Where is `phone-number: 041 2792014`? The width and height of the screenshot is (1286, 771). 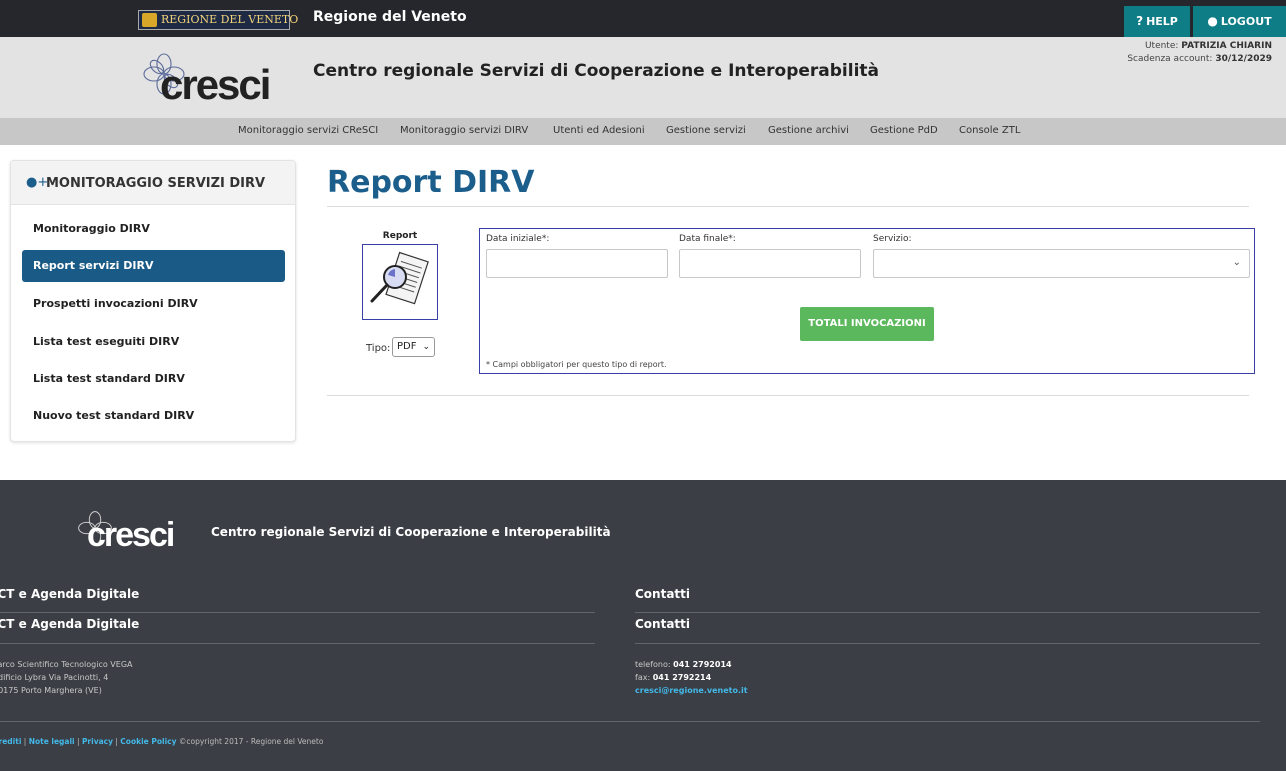 phone-number: 041 2792014 is located at coordinates (702, 664).